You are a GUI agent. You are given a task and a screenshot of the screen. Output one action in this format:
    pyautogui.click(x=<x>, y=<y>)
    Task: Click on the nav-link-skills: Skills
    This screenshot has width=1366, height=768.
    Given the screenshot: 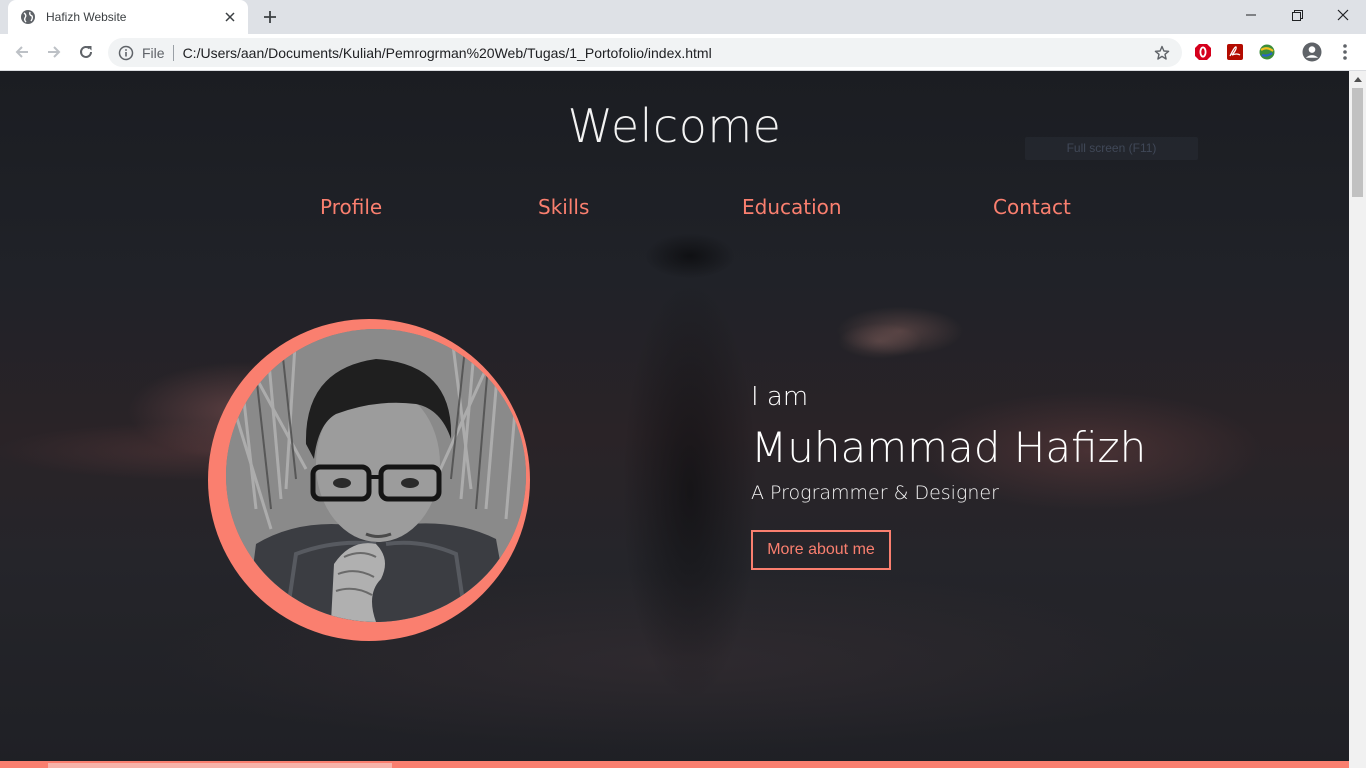 What is the action you would take?
    pyautogui.click(x=563, y=207)
    